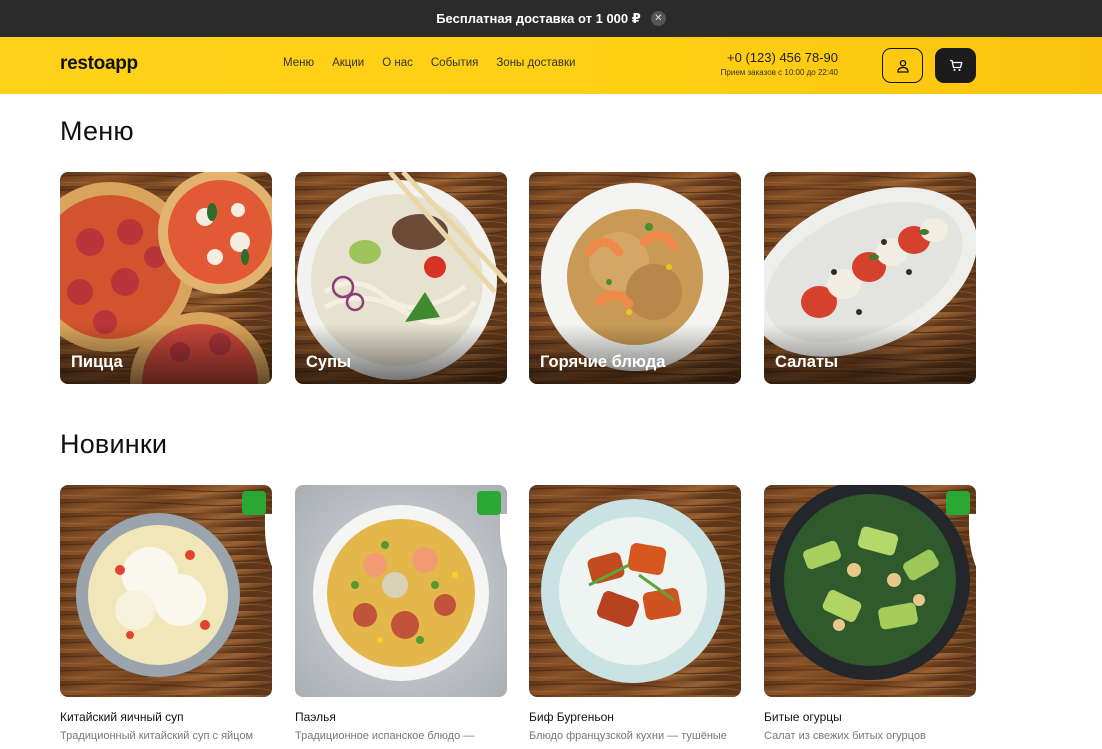 The width and height of the screenshot is (1102, 749). I want to click on category-label: Горячие блюда, so click(603, 362).